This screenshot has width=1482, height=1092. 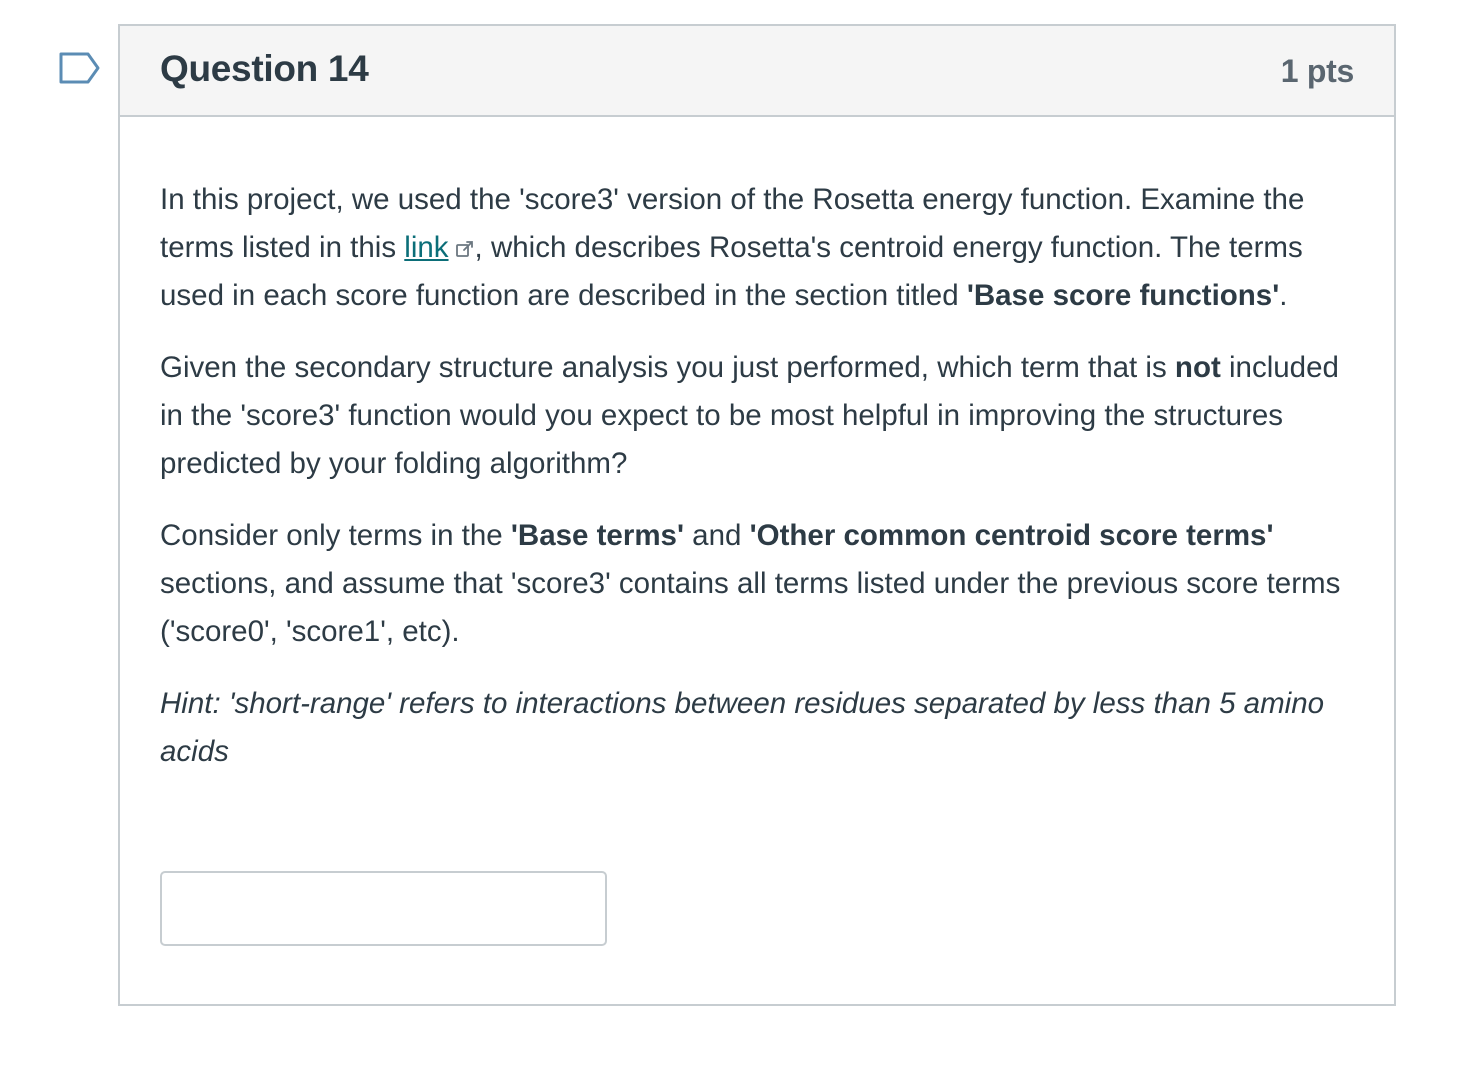 I want to click on rosetta-link: link, so click(x=426, y=247).